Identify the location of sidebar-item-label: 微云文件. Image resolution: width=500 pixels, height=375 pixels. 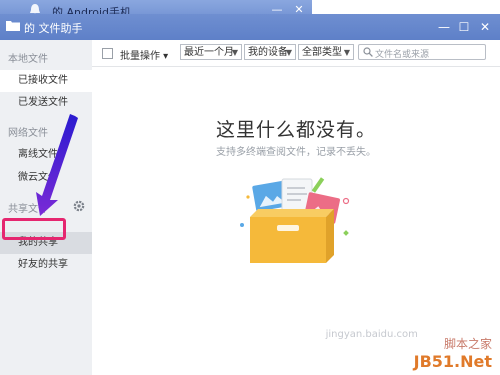
(38, 177).